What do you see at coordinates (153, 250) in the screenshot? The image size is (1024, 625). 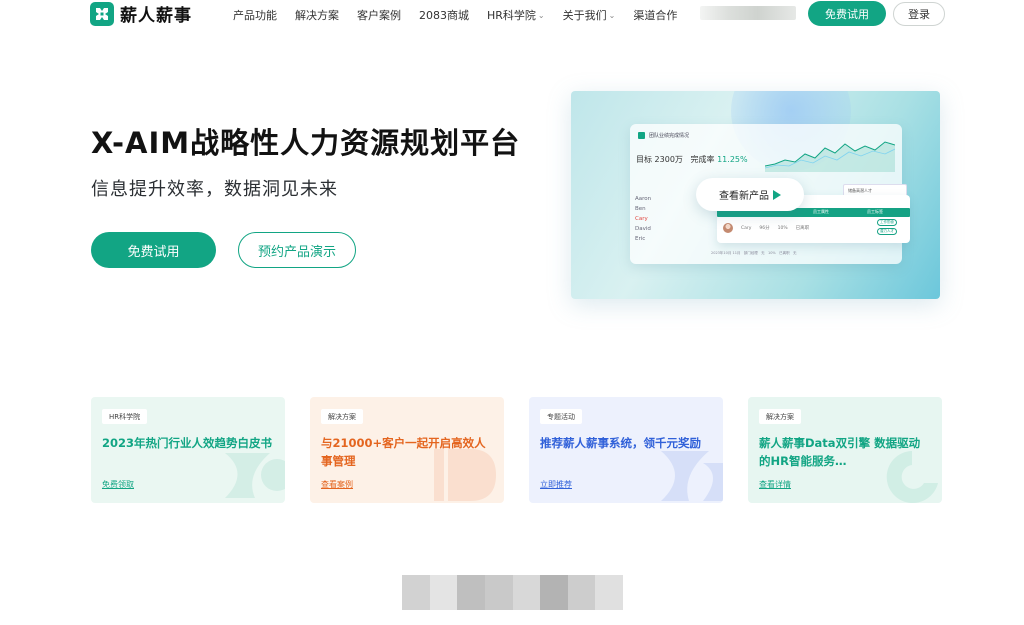 I see `hero-free-trial-button: 免费试用` at bounding box center [153, 250].